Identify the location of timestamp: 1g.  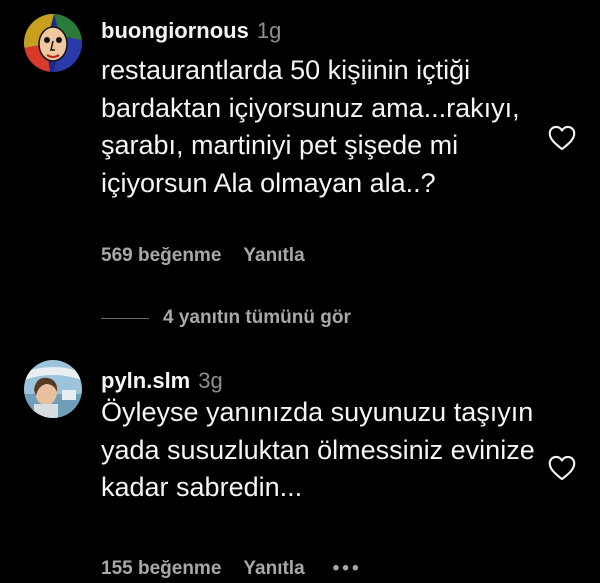
(269, 30).